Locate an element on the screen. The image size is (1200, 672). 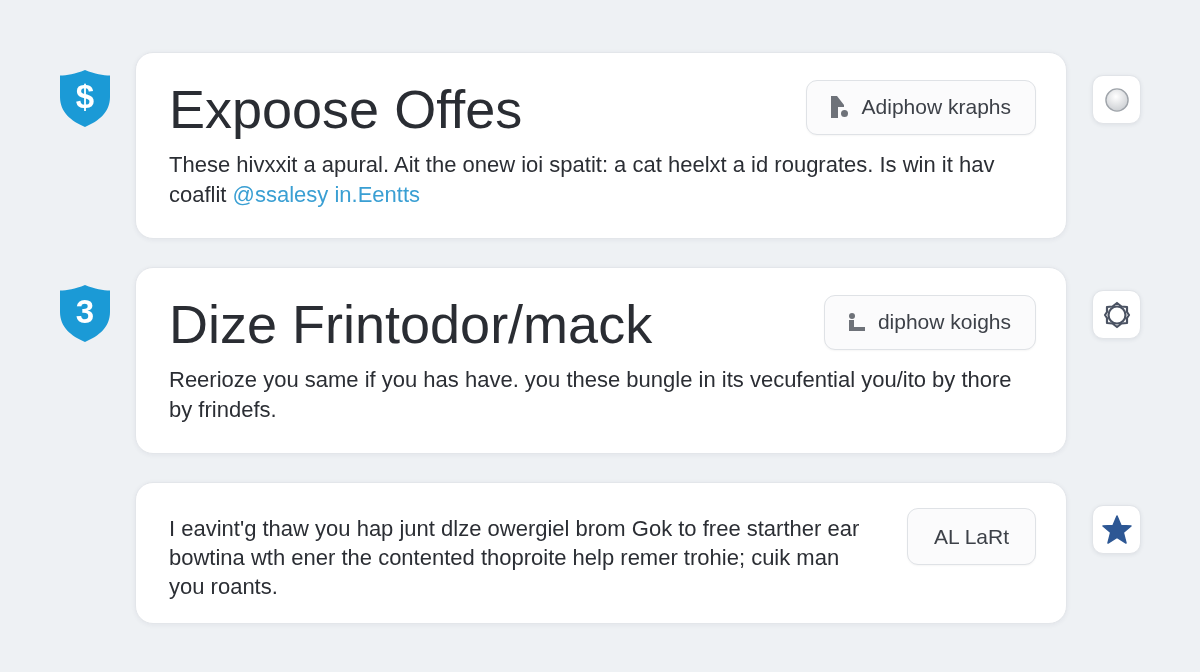
card-description: These hivxxit a apural. Ait the onew ioi spatit: a cat heelxt a id rougrates. Is win it hav coaflit @ssalesy in.Eentts is located at coordinates (582, 180).